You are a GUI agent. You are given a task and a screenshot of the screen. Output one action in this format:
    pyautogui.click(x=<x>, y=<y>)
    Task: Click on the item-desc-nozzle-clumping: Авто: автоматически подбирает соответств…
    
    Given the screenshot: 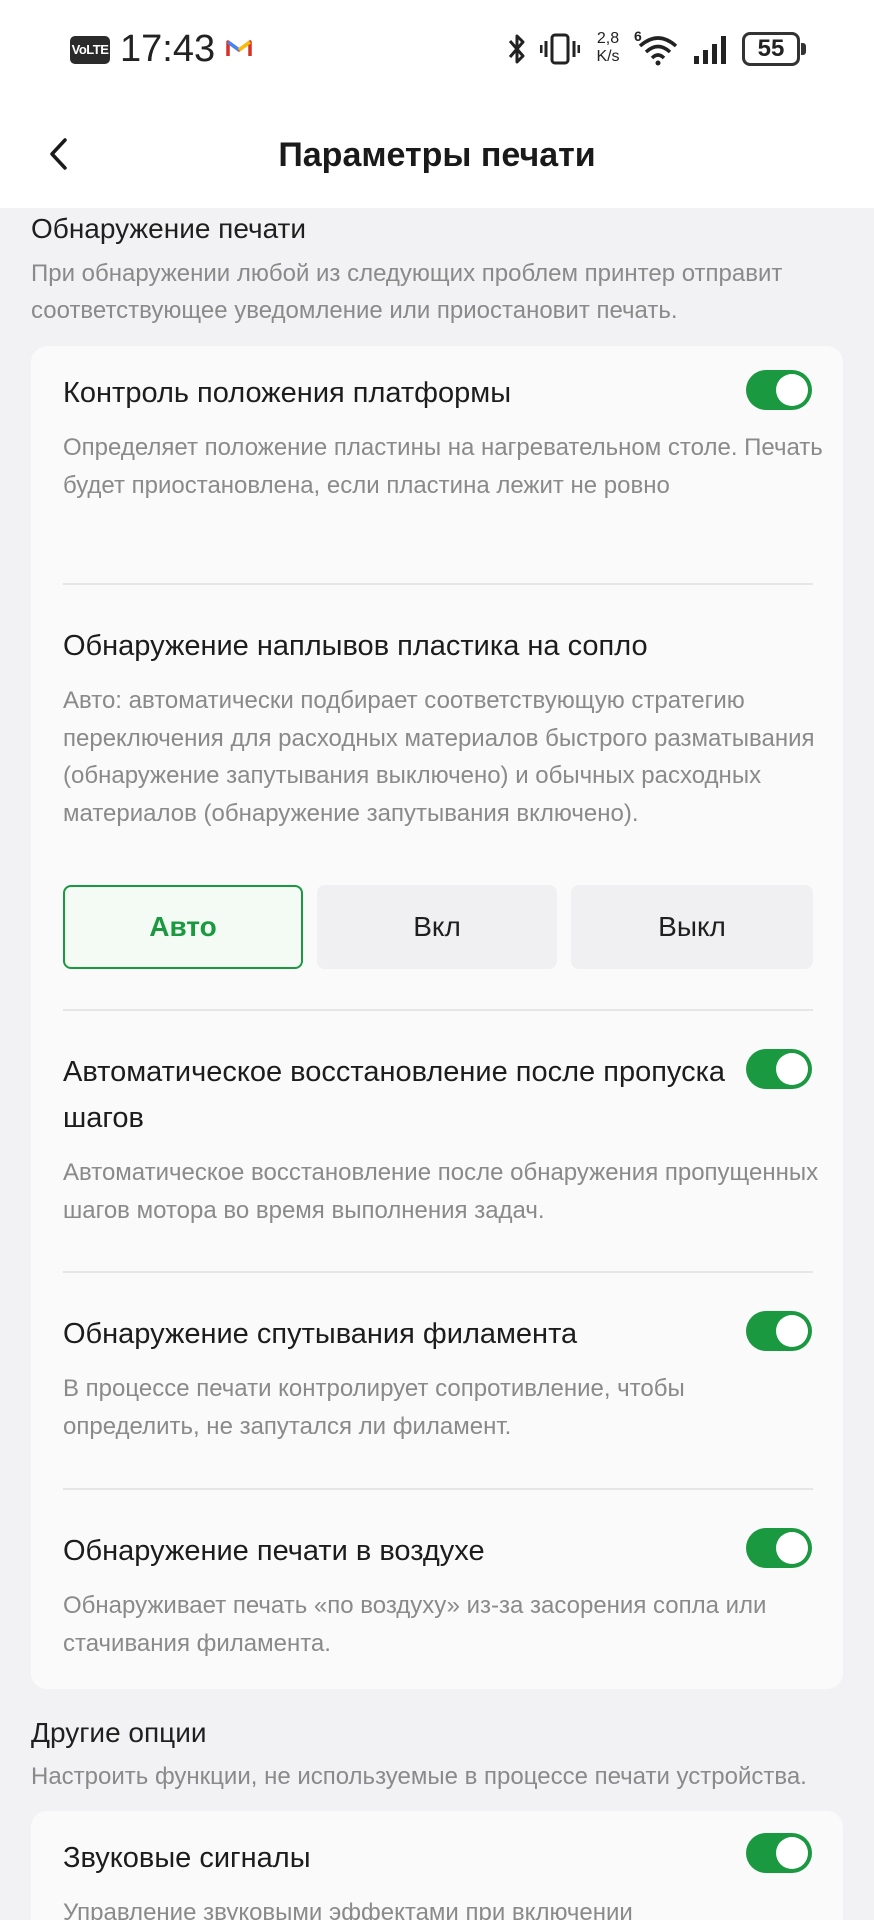 What is the action you would take?
    pyautogui.click(x=439, y=757)
    